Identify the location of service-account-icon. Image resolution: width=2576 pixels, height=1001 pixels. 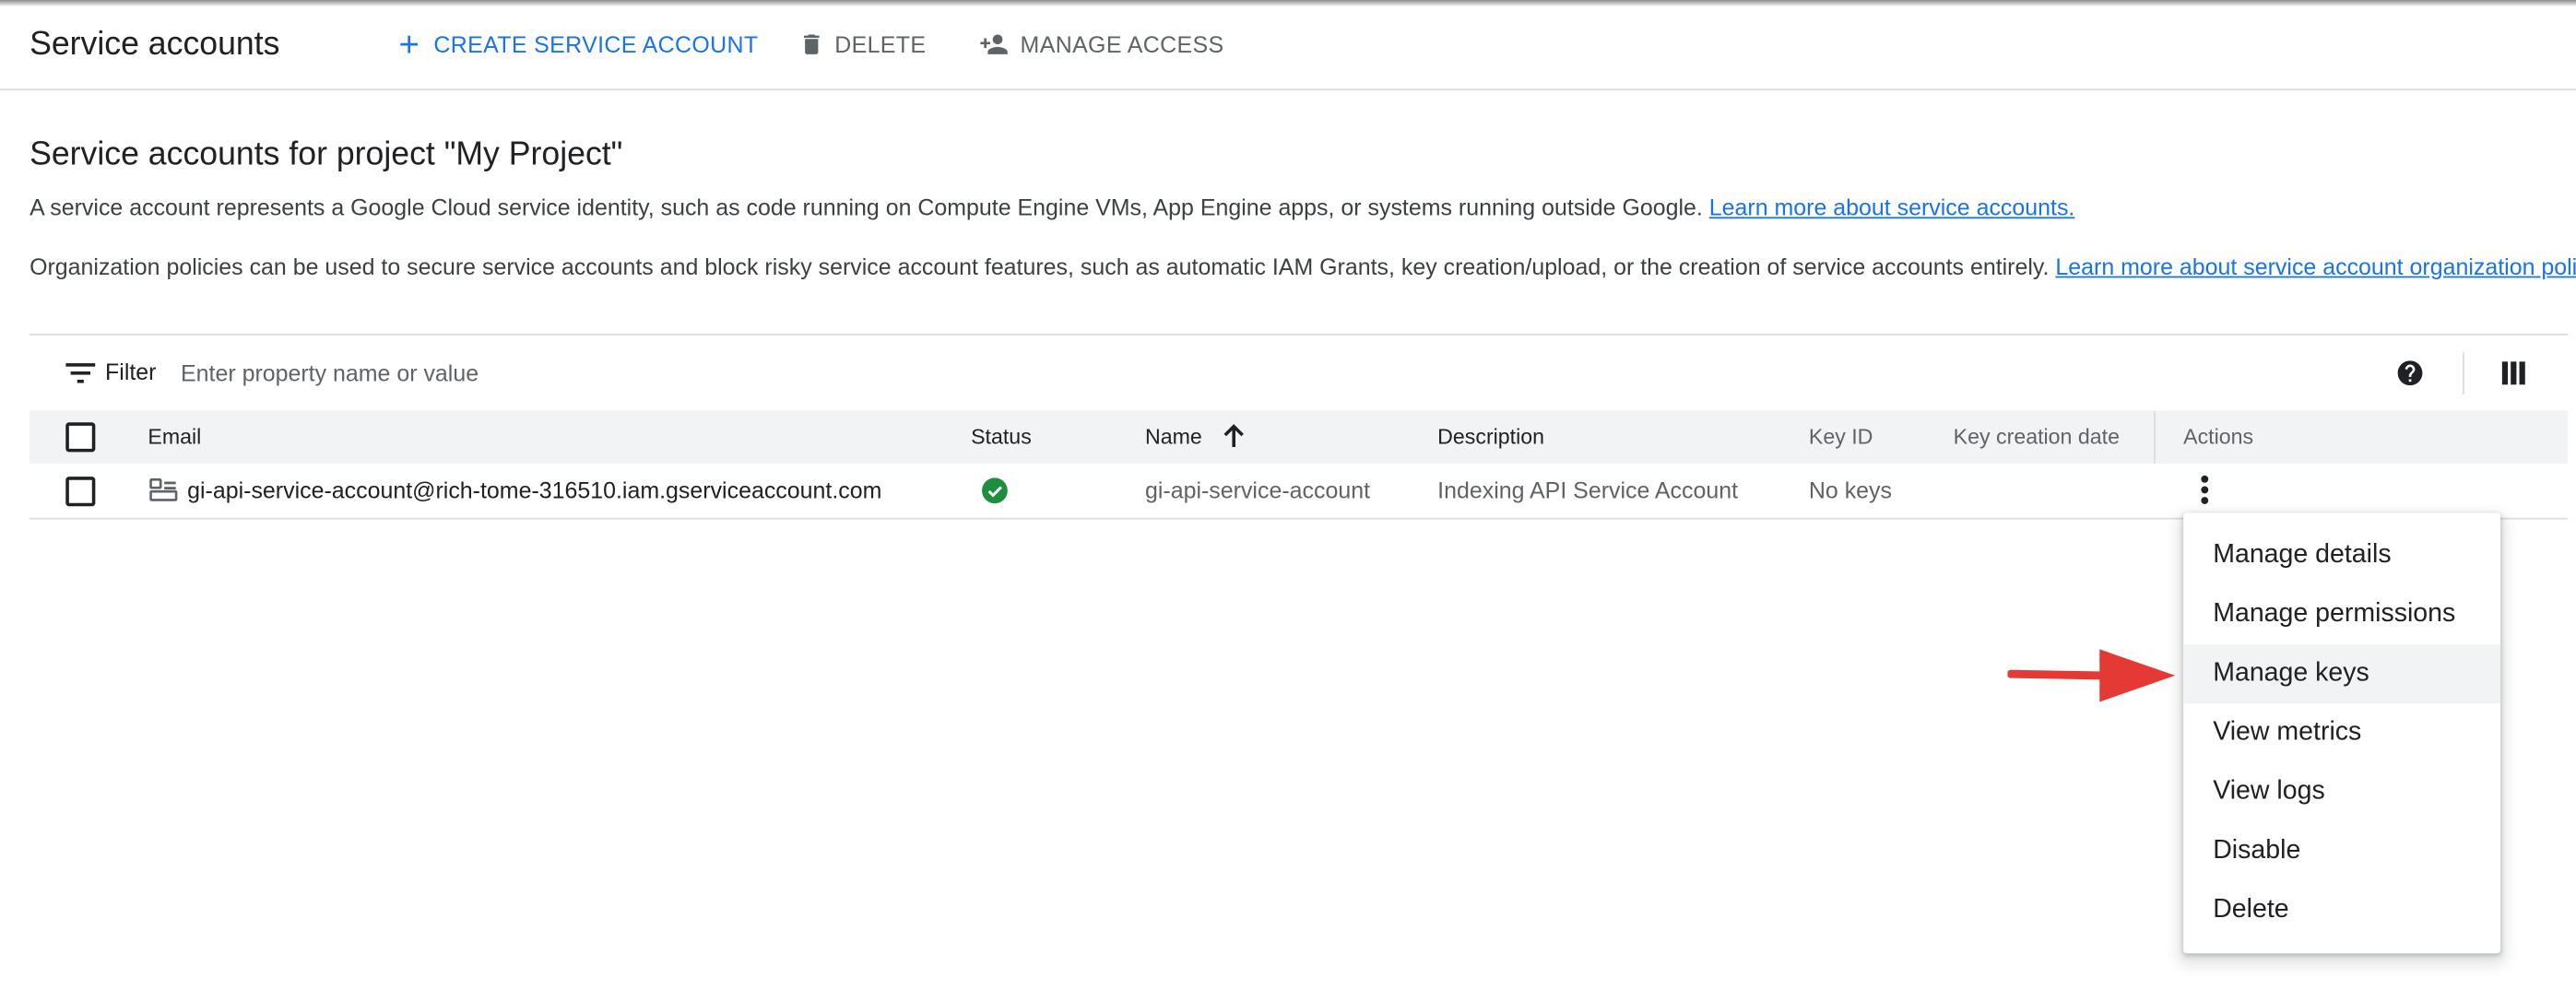
(163, 489).